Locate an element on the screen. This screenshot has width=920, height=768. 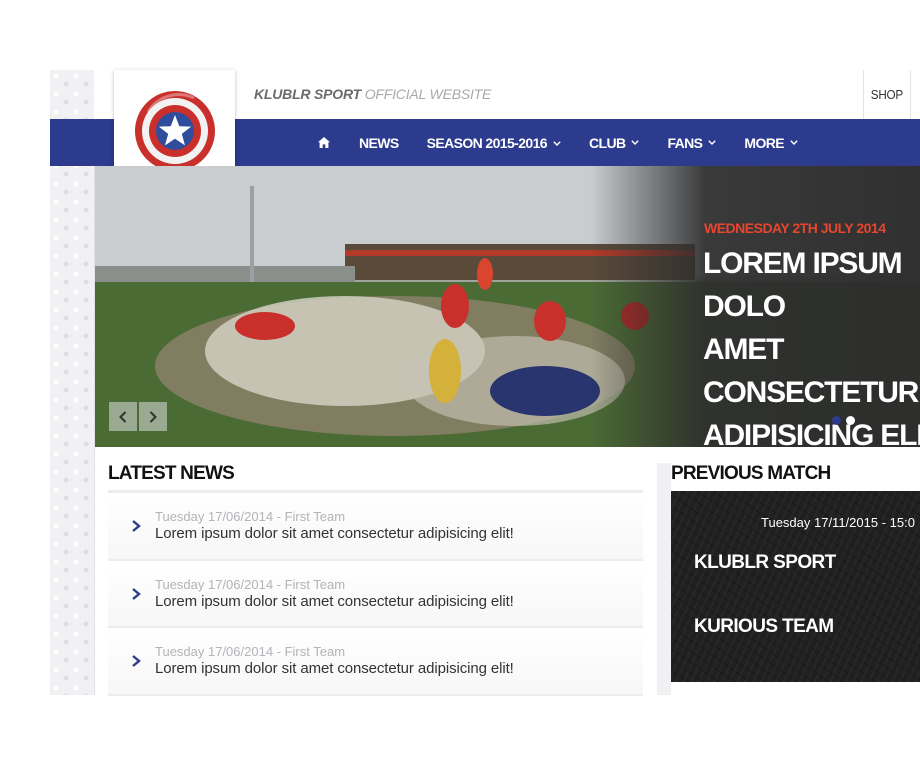
nav-club-label: CLUB is located at coordinates (607, 142).